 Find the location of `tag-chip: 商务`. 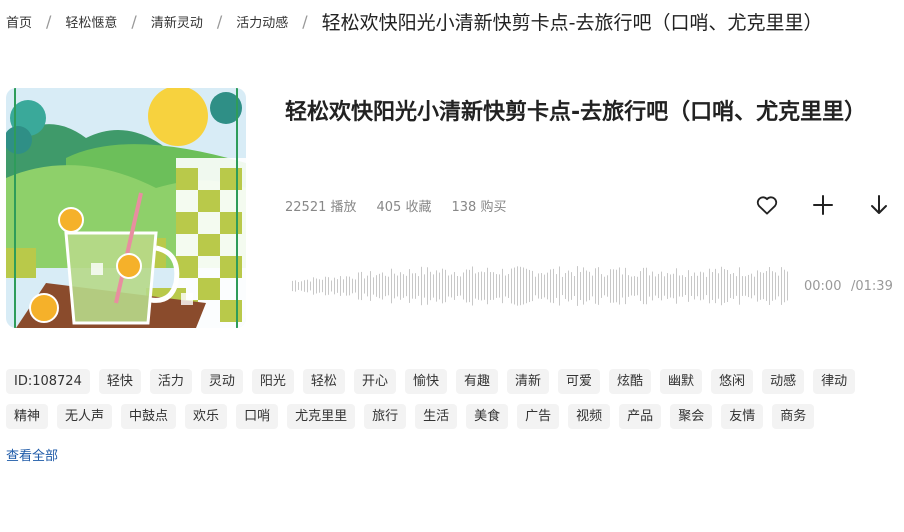

tag-chip: 商务 is located at coordinates (793, 416).